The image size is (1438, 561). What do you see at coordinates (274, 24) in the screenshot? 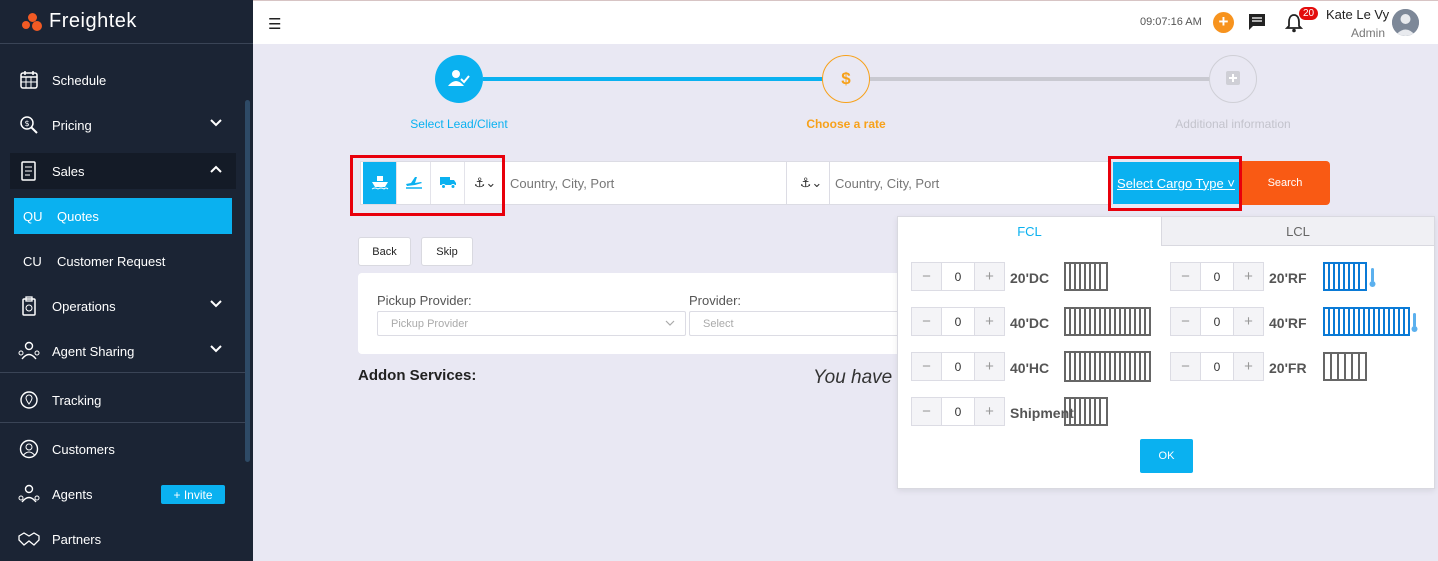
I see `menu-icon: ☰` at bounding box center [274, 24].